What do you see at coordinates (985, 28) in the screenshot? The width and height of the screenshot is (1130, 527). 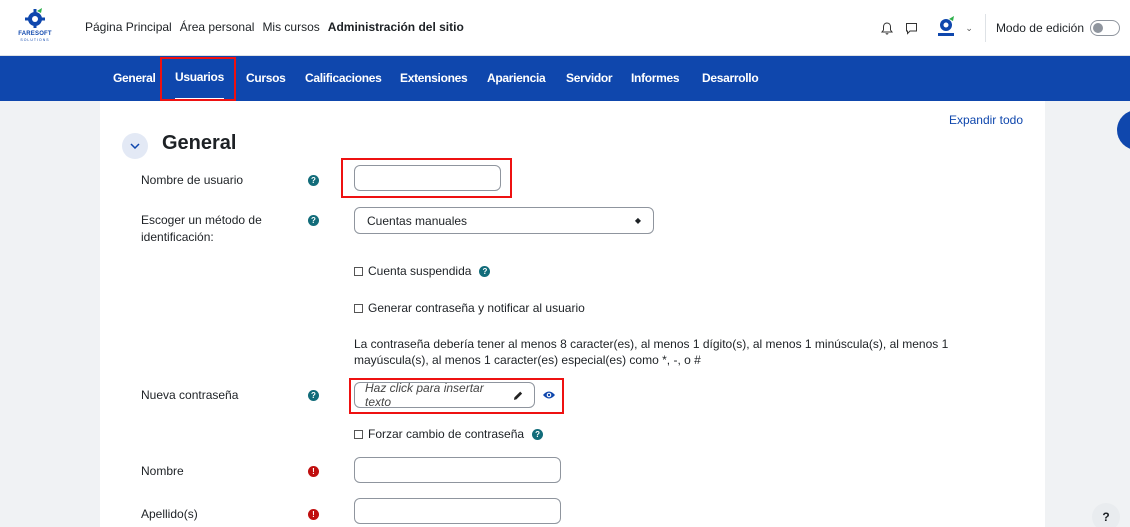 I see `divider` at bounding box center [985, 28].